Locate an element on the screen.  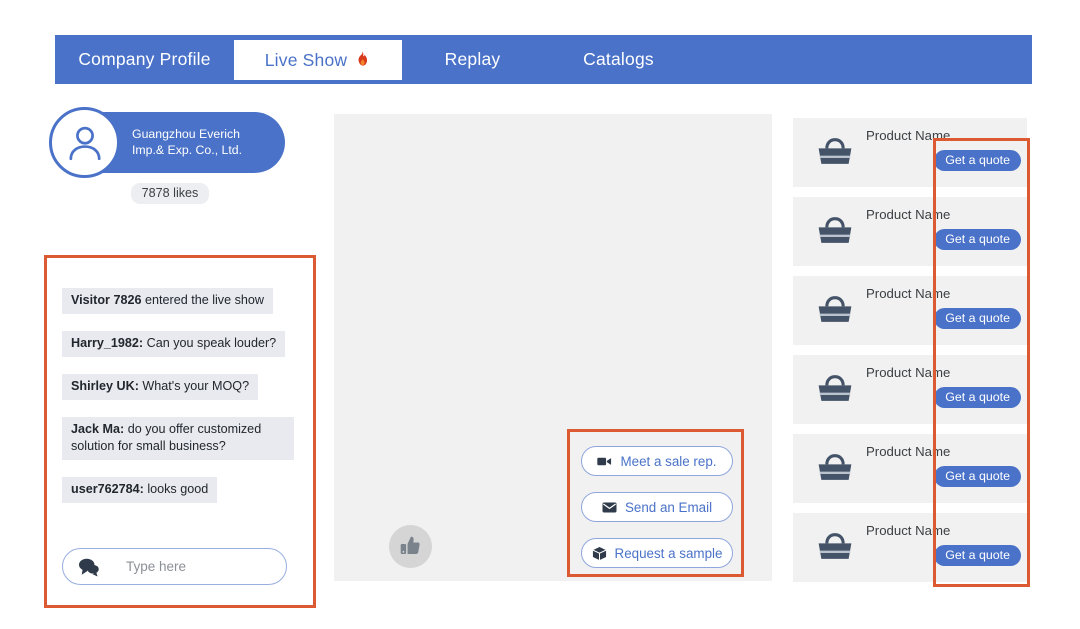
thumbs-up-icon is located at coordinates (410, 545).